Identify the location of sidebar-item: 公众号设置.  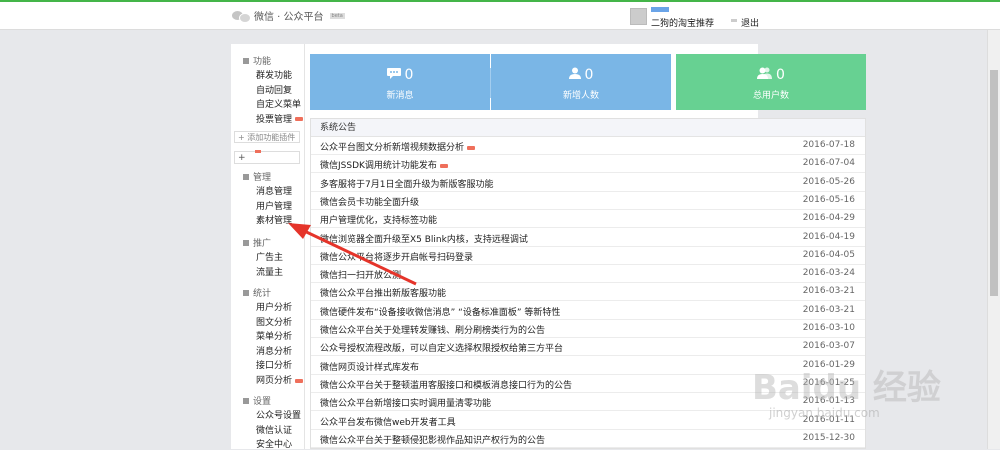
(278, 414).